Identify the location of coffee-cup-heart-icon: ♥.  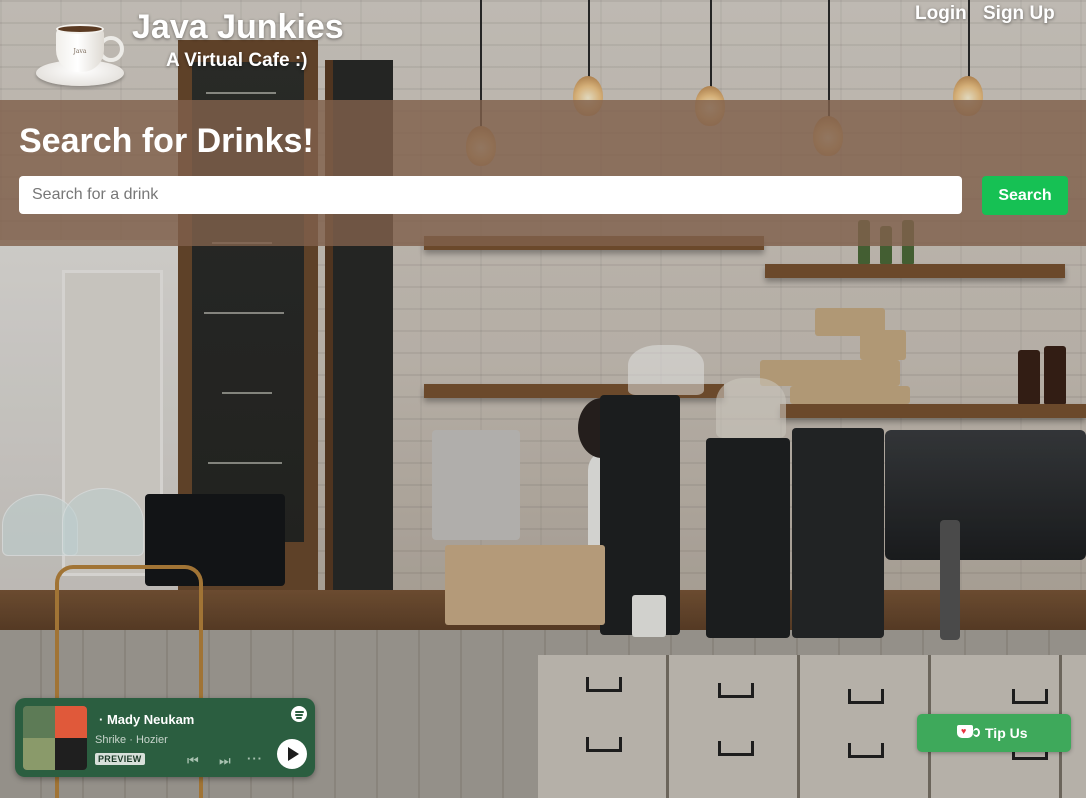
(968, 731).